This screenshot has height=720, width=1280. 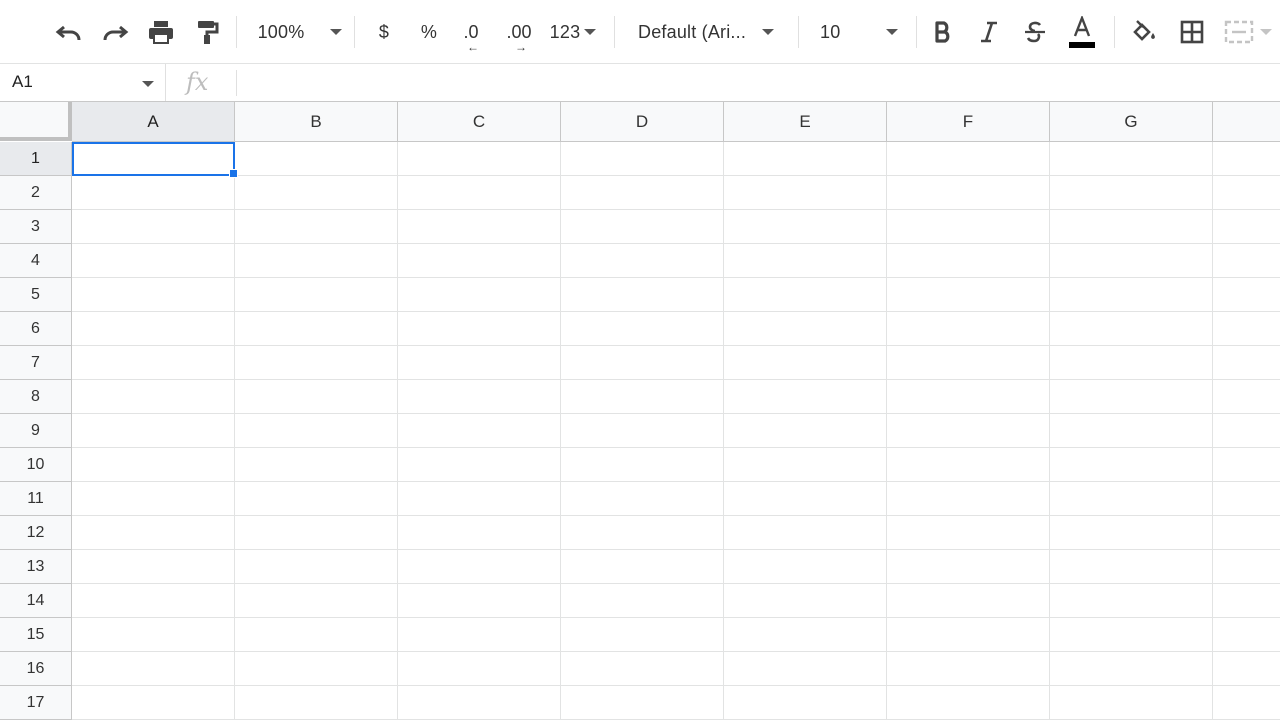 I want to click on row-header: 11, so click(x=36, y=499).